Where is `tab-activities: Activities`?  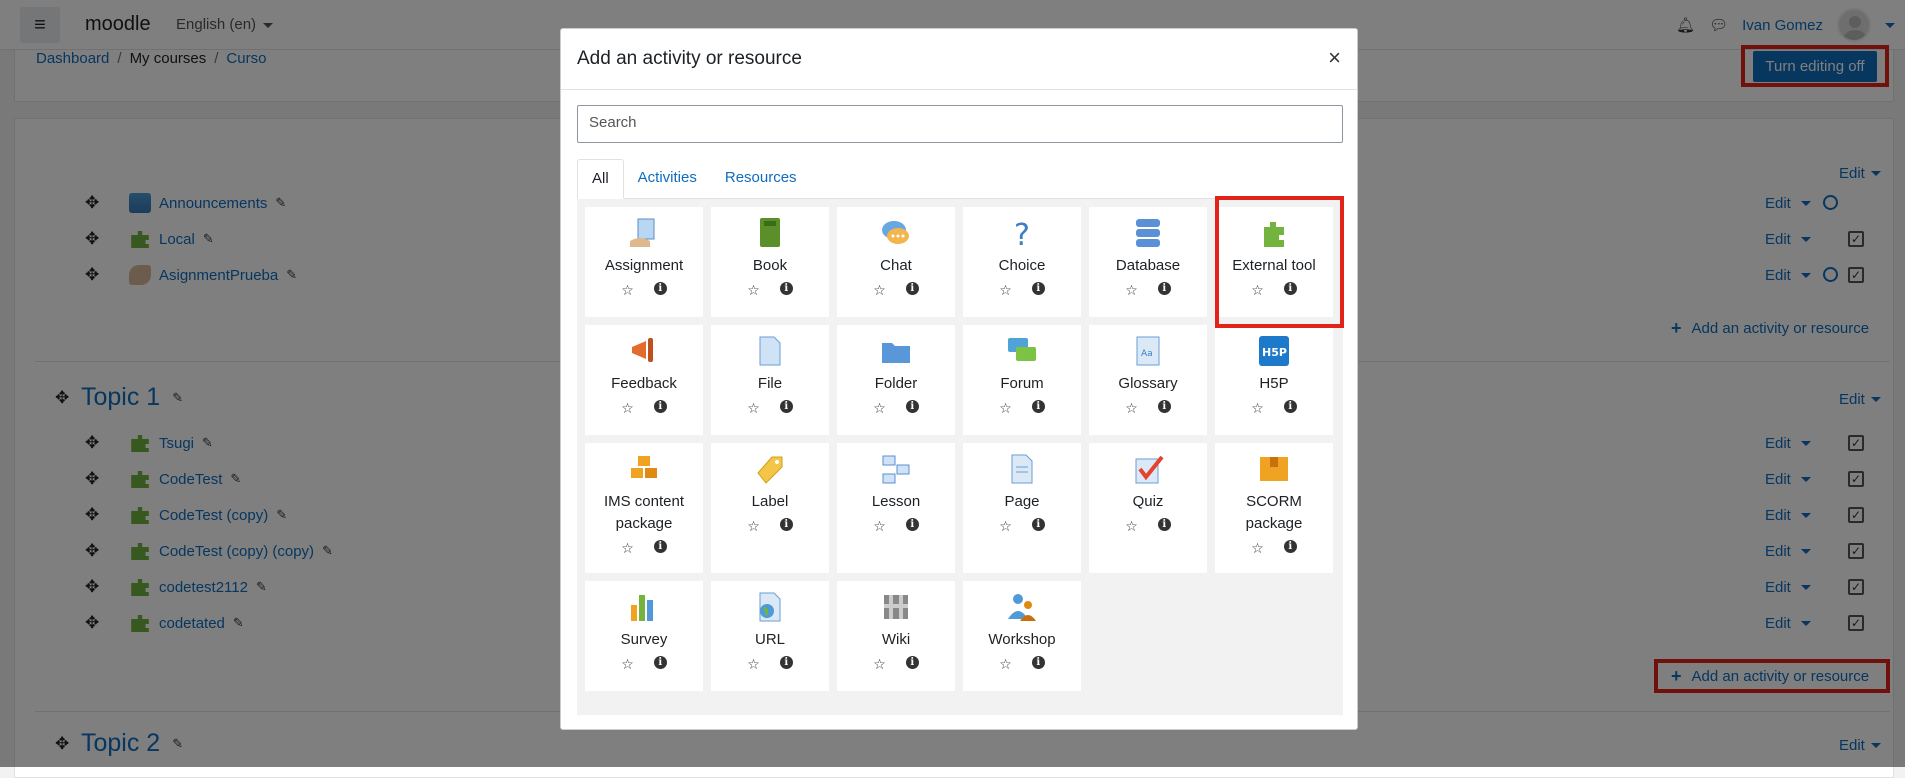 tab-activities: Activities is located at coordinates (667, 178).